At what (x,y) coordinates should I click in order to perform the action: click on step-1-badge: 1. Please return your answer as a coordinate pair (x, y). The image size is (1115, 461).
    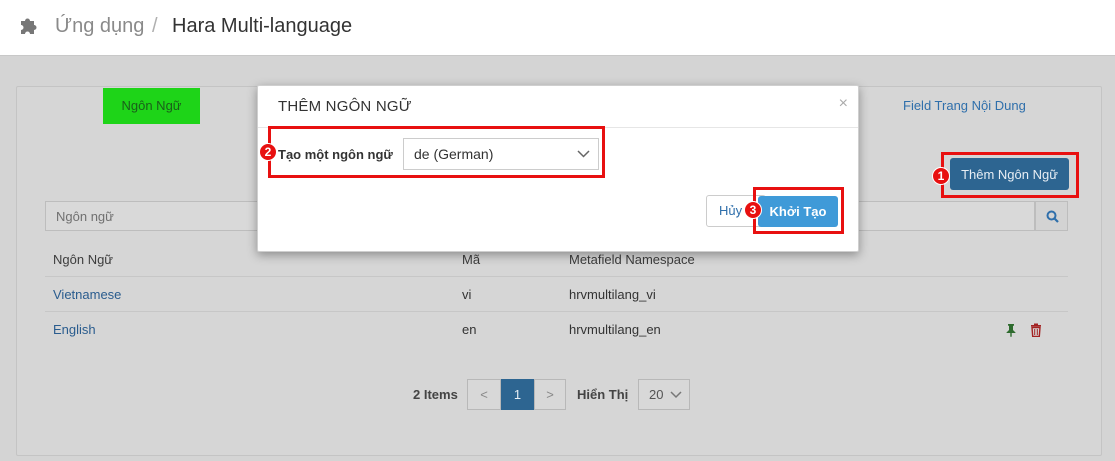
    Looking at the image, I should click on (941, 176).